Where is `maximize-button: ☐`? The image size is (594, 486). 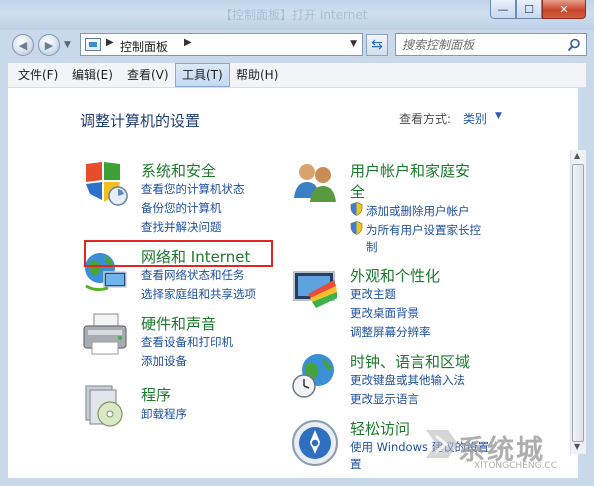 maximize-button: ☐ is located at coordinates (529, 9).